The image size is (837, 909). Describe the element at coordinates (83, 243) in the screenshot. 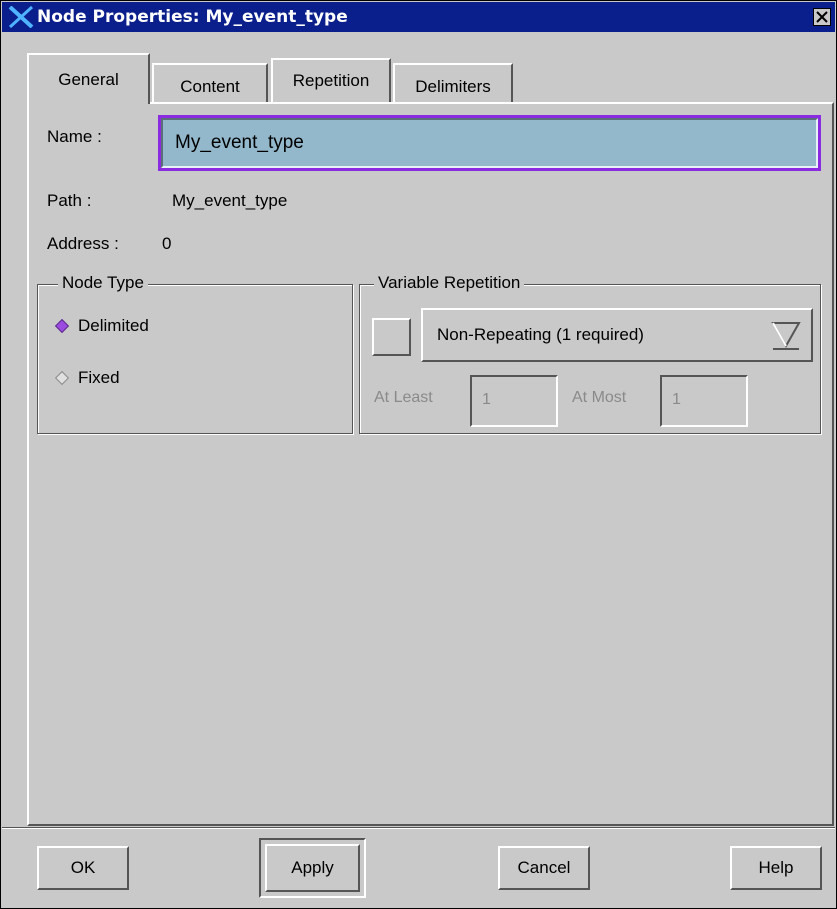

I see `address-label: Address :` at that location.